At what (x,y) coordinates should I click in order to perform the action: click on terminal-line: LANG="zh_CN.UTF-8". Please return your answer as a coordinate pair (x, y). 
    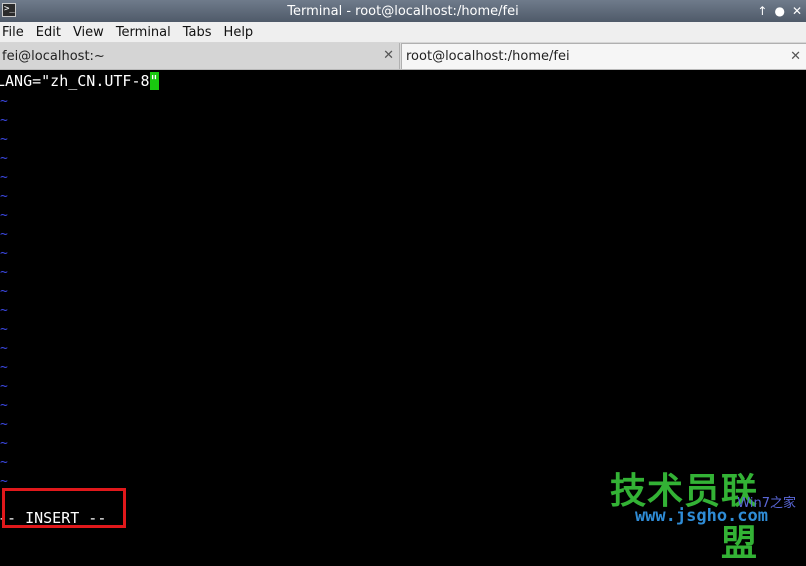
    Looking at the image, I should click on (79, 81).